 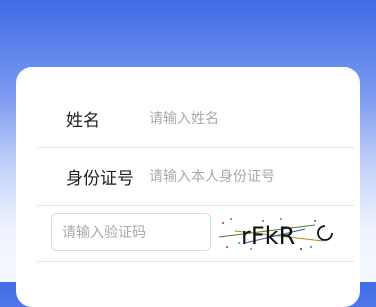 I want to click on captcha-placeholder: 请输入验证码, so click(x=104, y=233).